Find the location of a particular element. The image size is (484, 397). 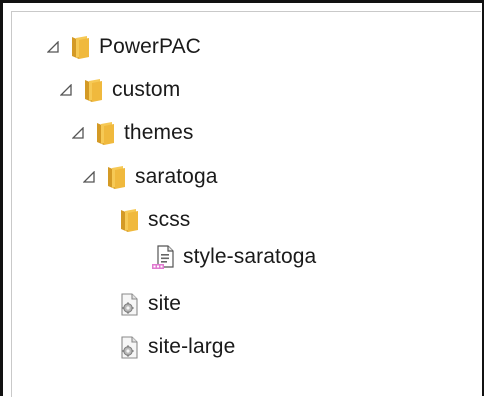

tree-item-saratoga: saratoga is located at coordinates (150, 177).